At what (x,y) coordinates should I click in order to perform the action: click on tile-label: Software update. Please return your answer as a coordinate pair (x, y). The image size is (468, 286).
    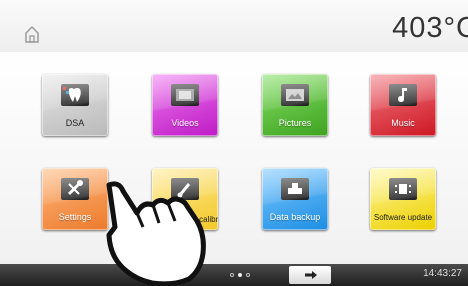
    Looking at the image, I should click on (403, 217).